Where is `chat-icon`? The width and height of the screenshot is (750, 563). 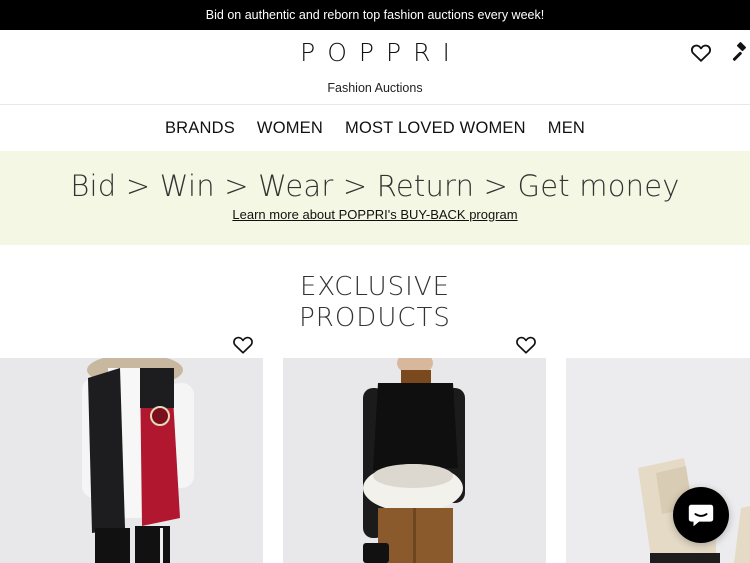 chat-icon is located at coordinates (701, 515).